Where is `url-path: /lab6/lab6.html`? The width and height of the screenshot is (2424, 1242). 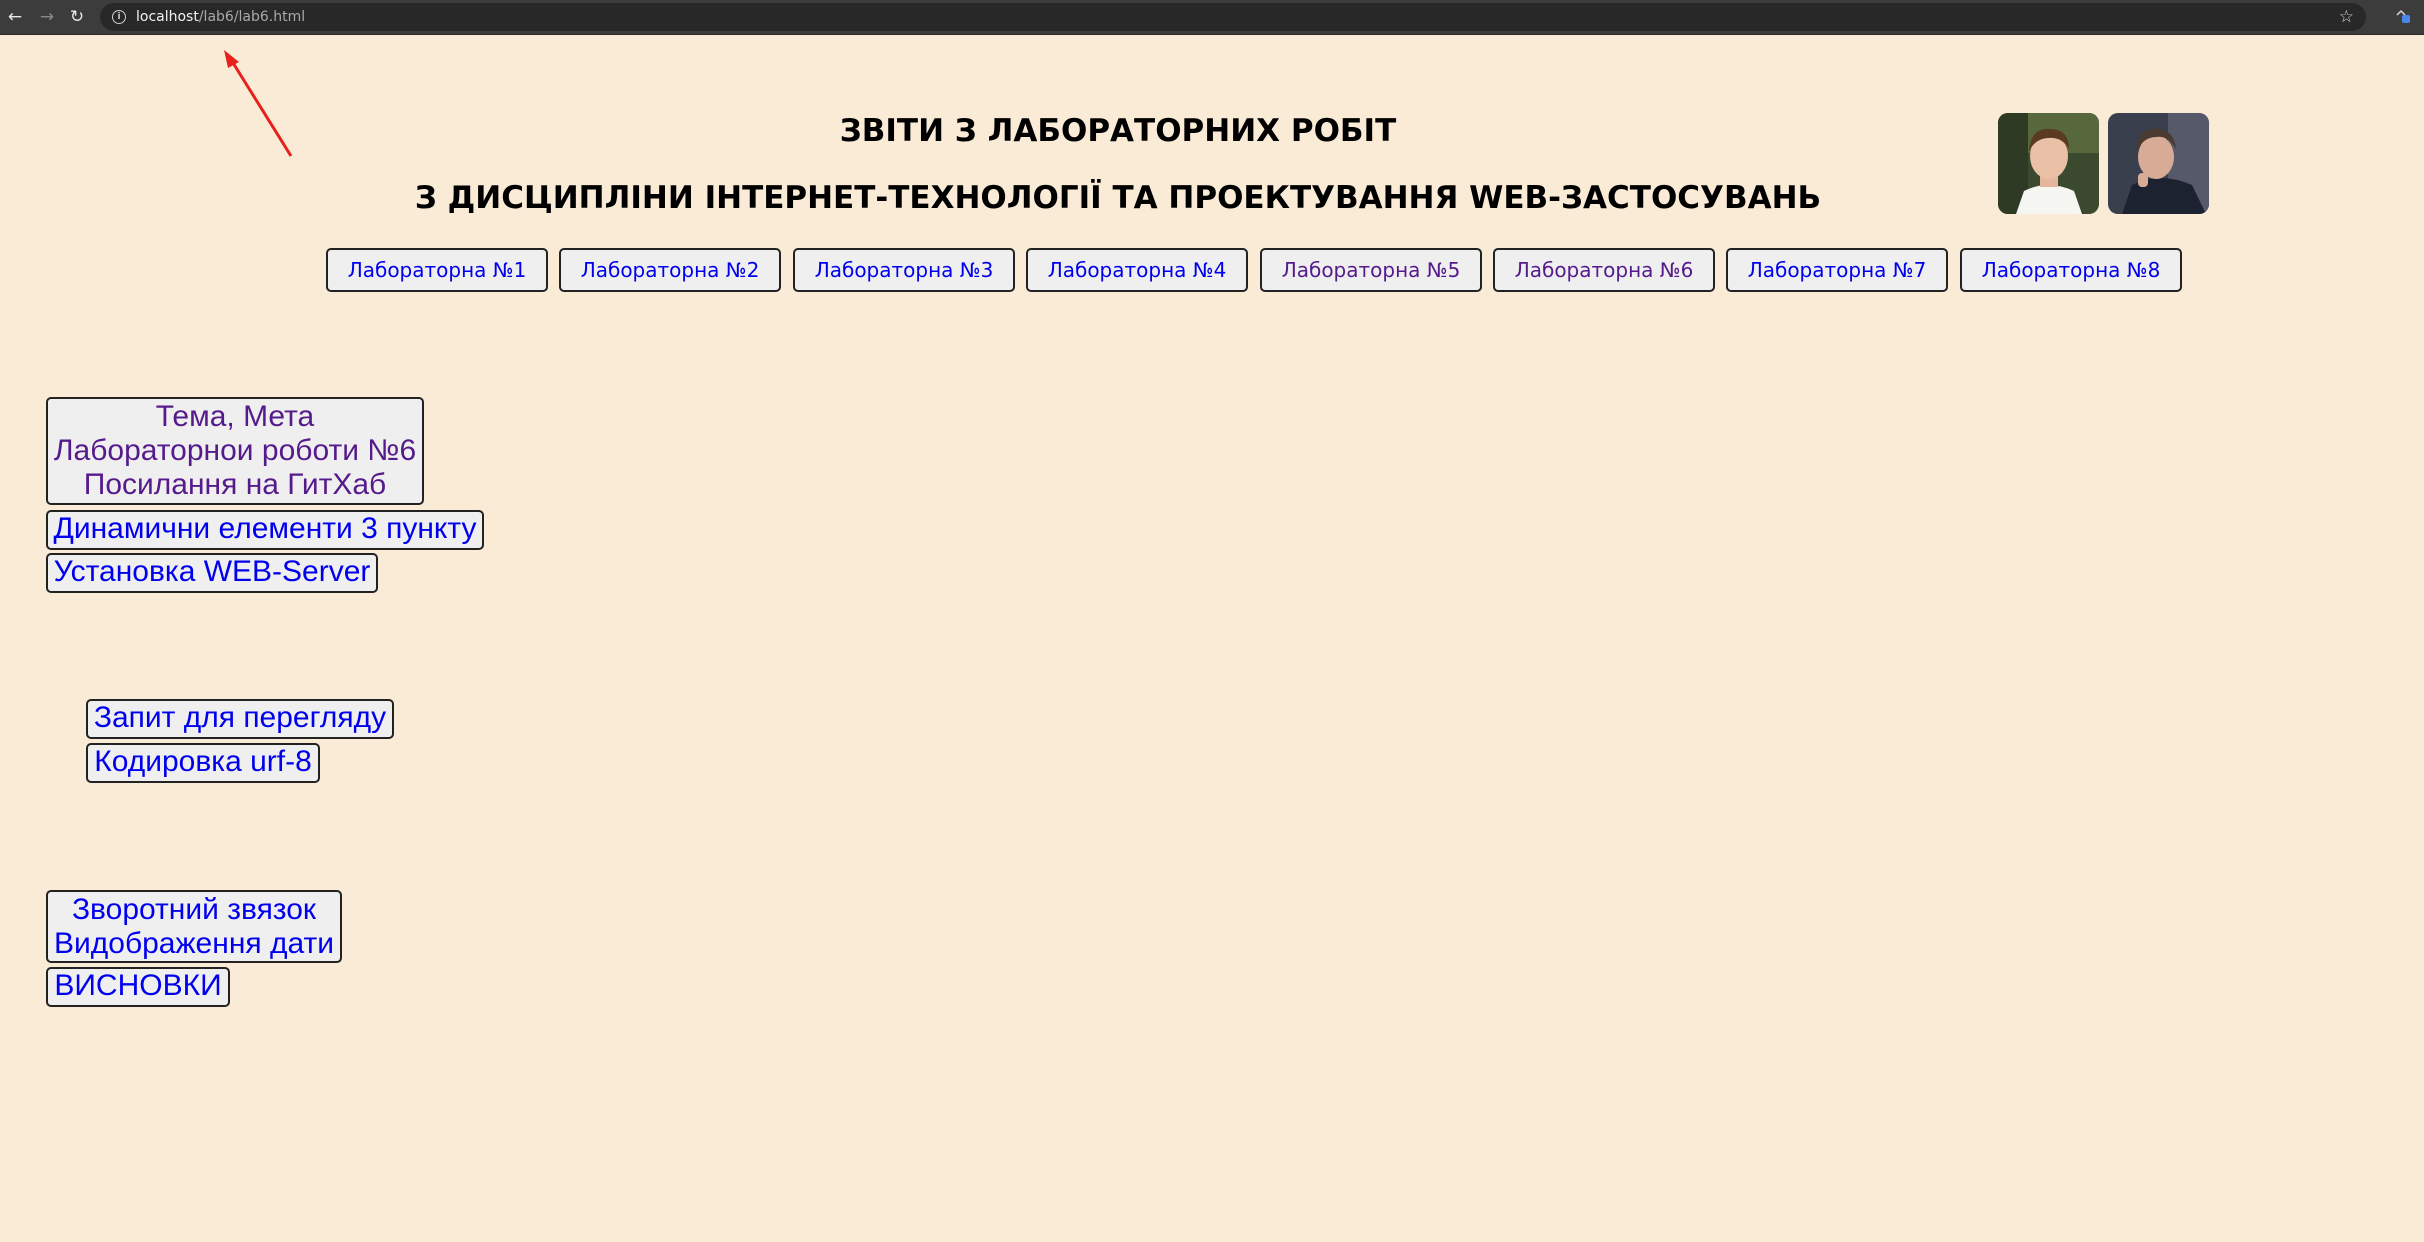 url-path: /lab6/lab6.html is located at coordinates (252, 17).